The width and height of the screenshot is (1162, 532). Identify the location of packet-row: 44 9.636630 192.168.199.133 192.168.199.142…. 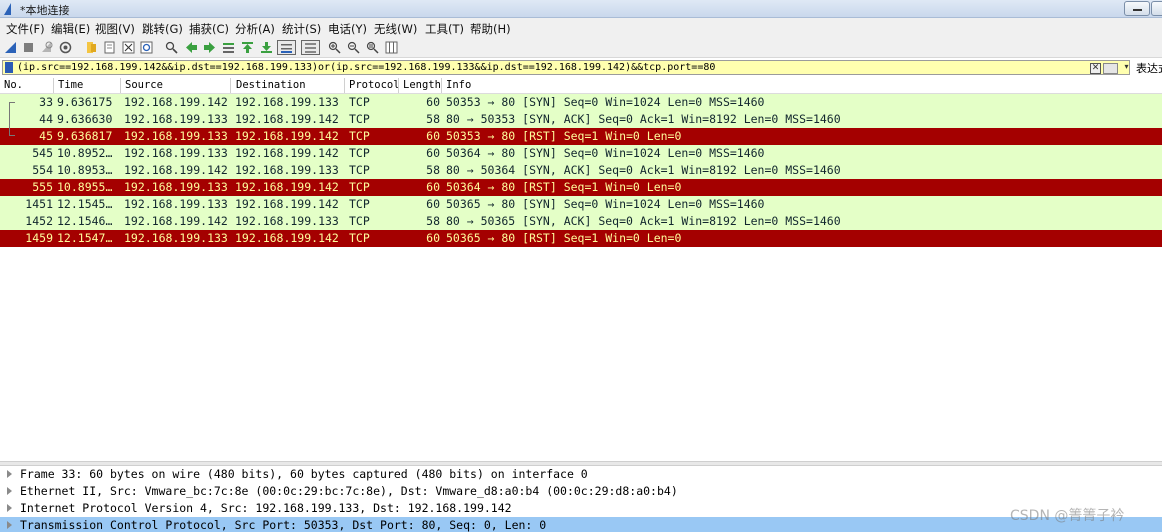
(581, 119).